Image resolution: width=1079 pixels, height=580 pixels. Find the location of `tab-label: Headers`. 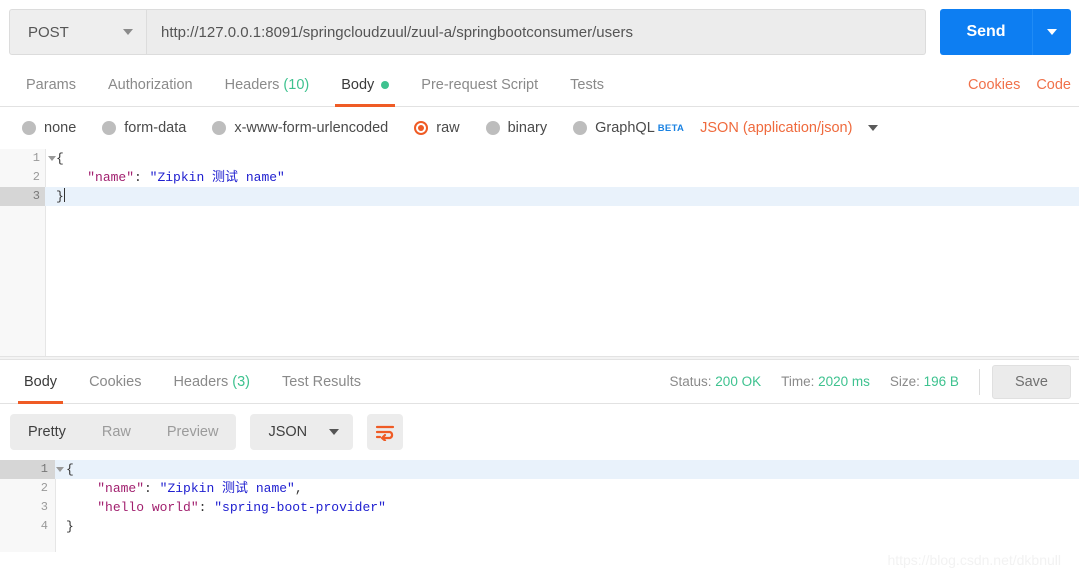

tab-label: Headers is located at coordinates (201, 381).